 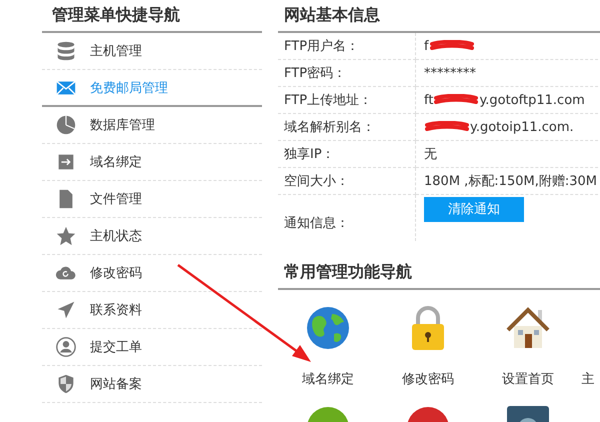 I want to click on shortcut-link: 修改密码, so click(x=428, y=379).